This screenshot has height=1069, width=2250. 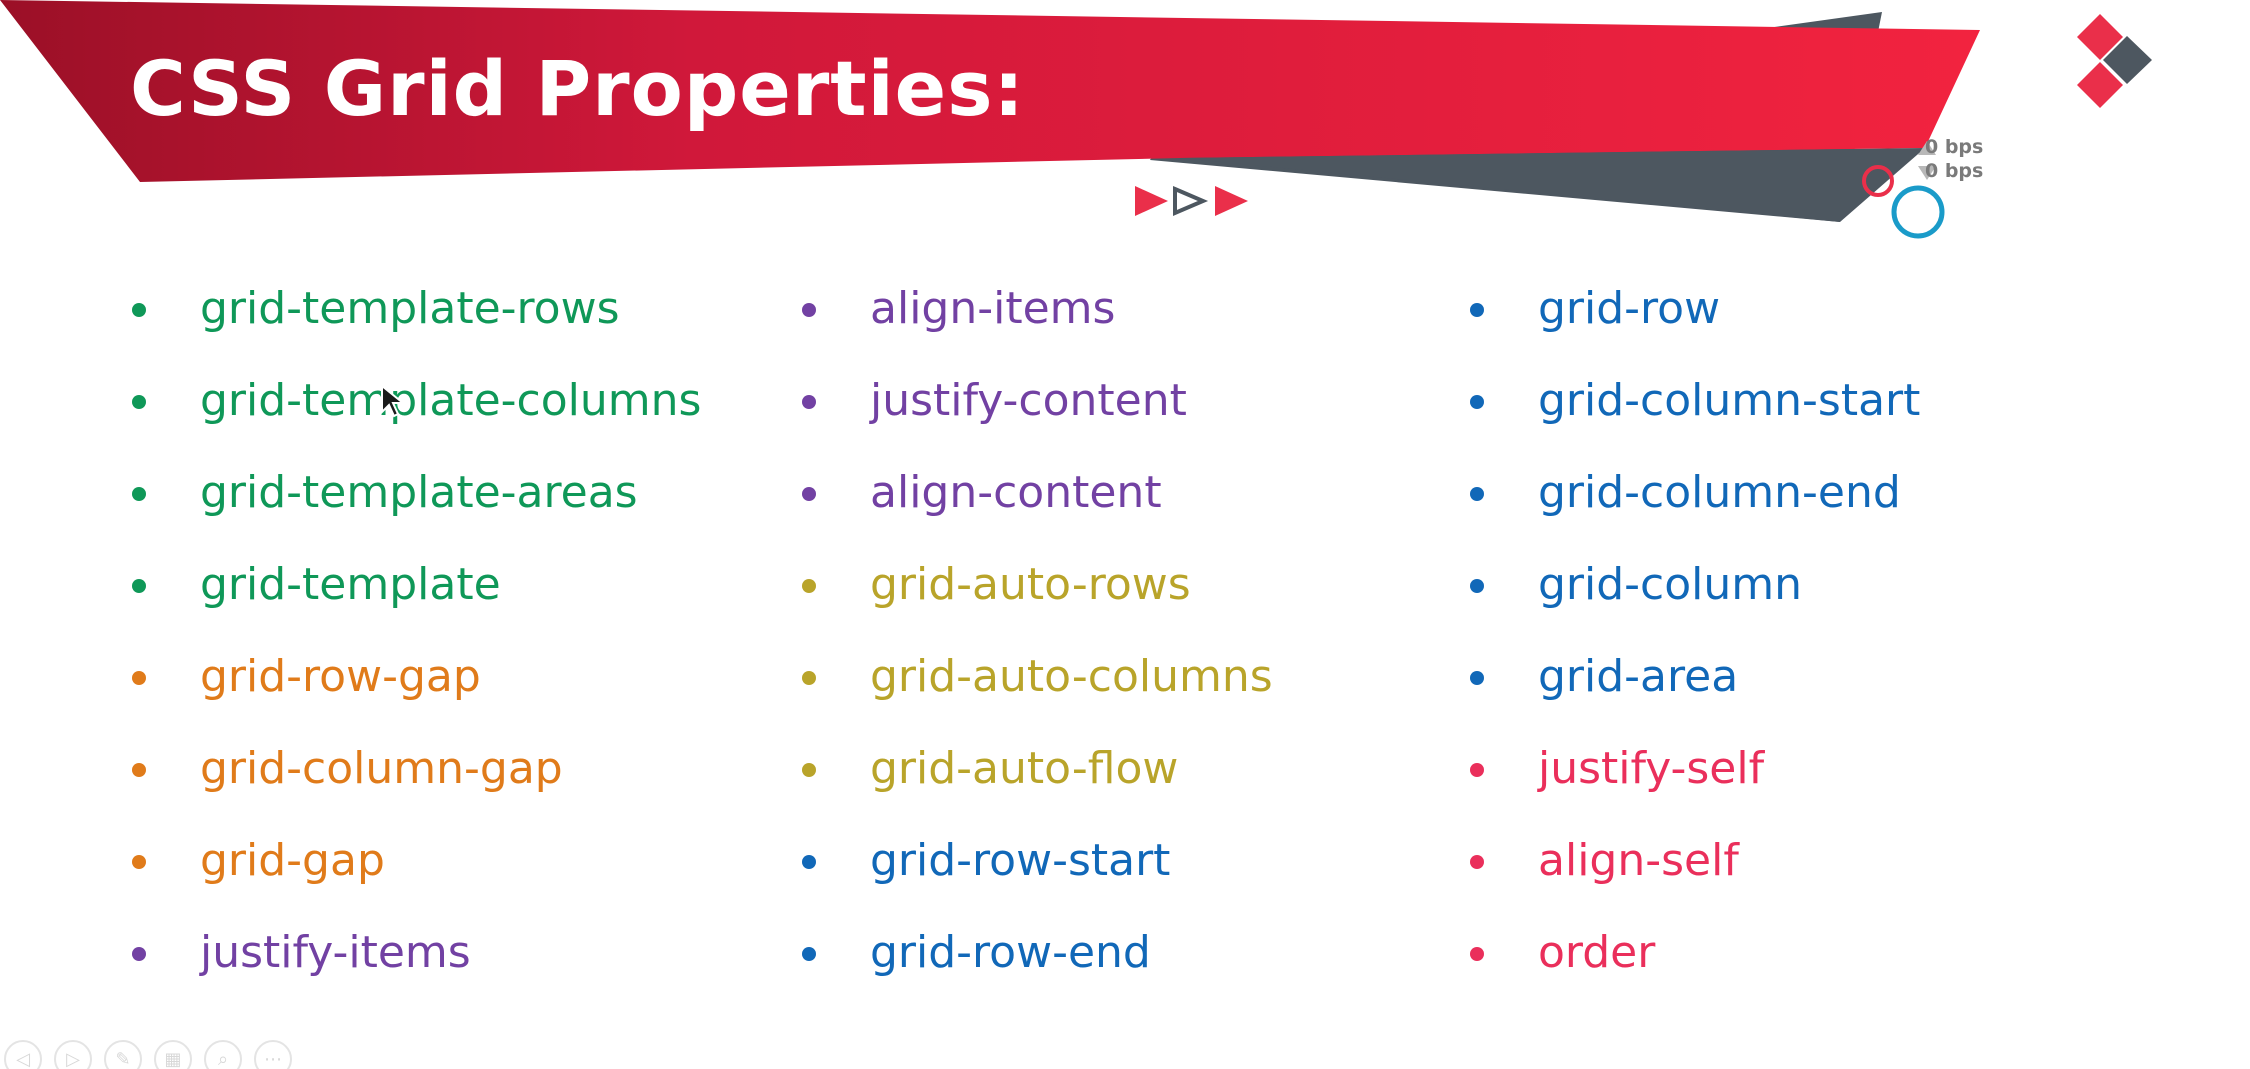 I want to click on list-item: align-self, so click(x=1694, y=868).